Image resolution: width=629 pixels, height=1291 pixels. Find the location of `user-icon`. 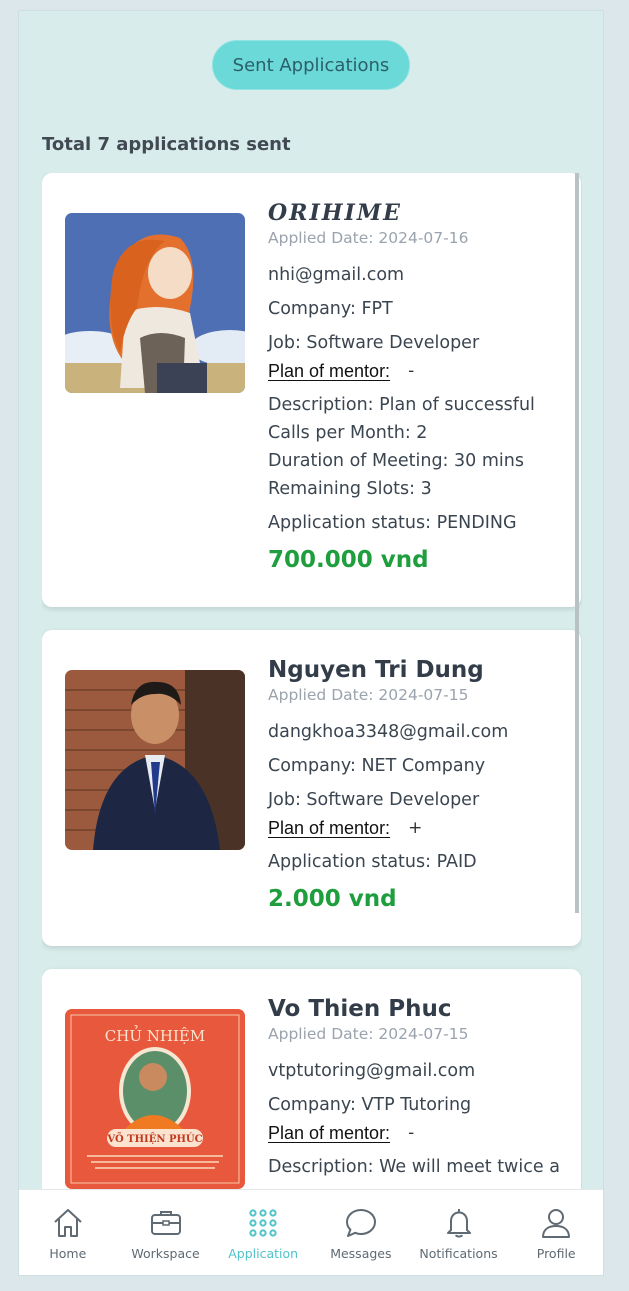

user-icon is located at coordinates (556, 1223).